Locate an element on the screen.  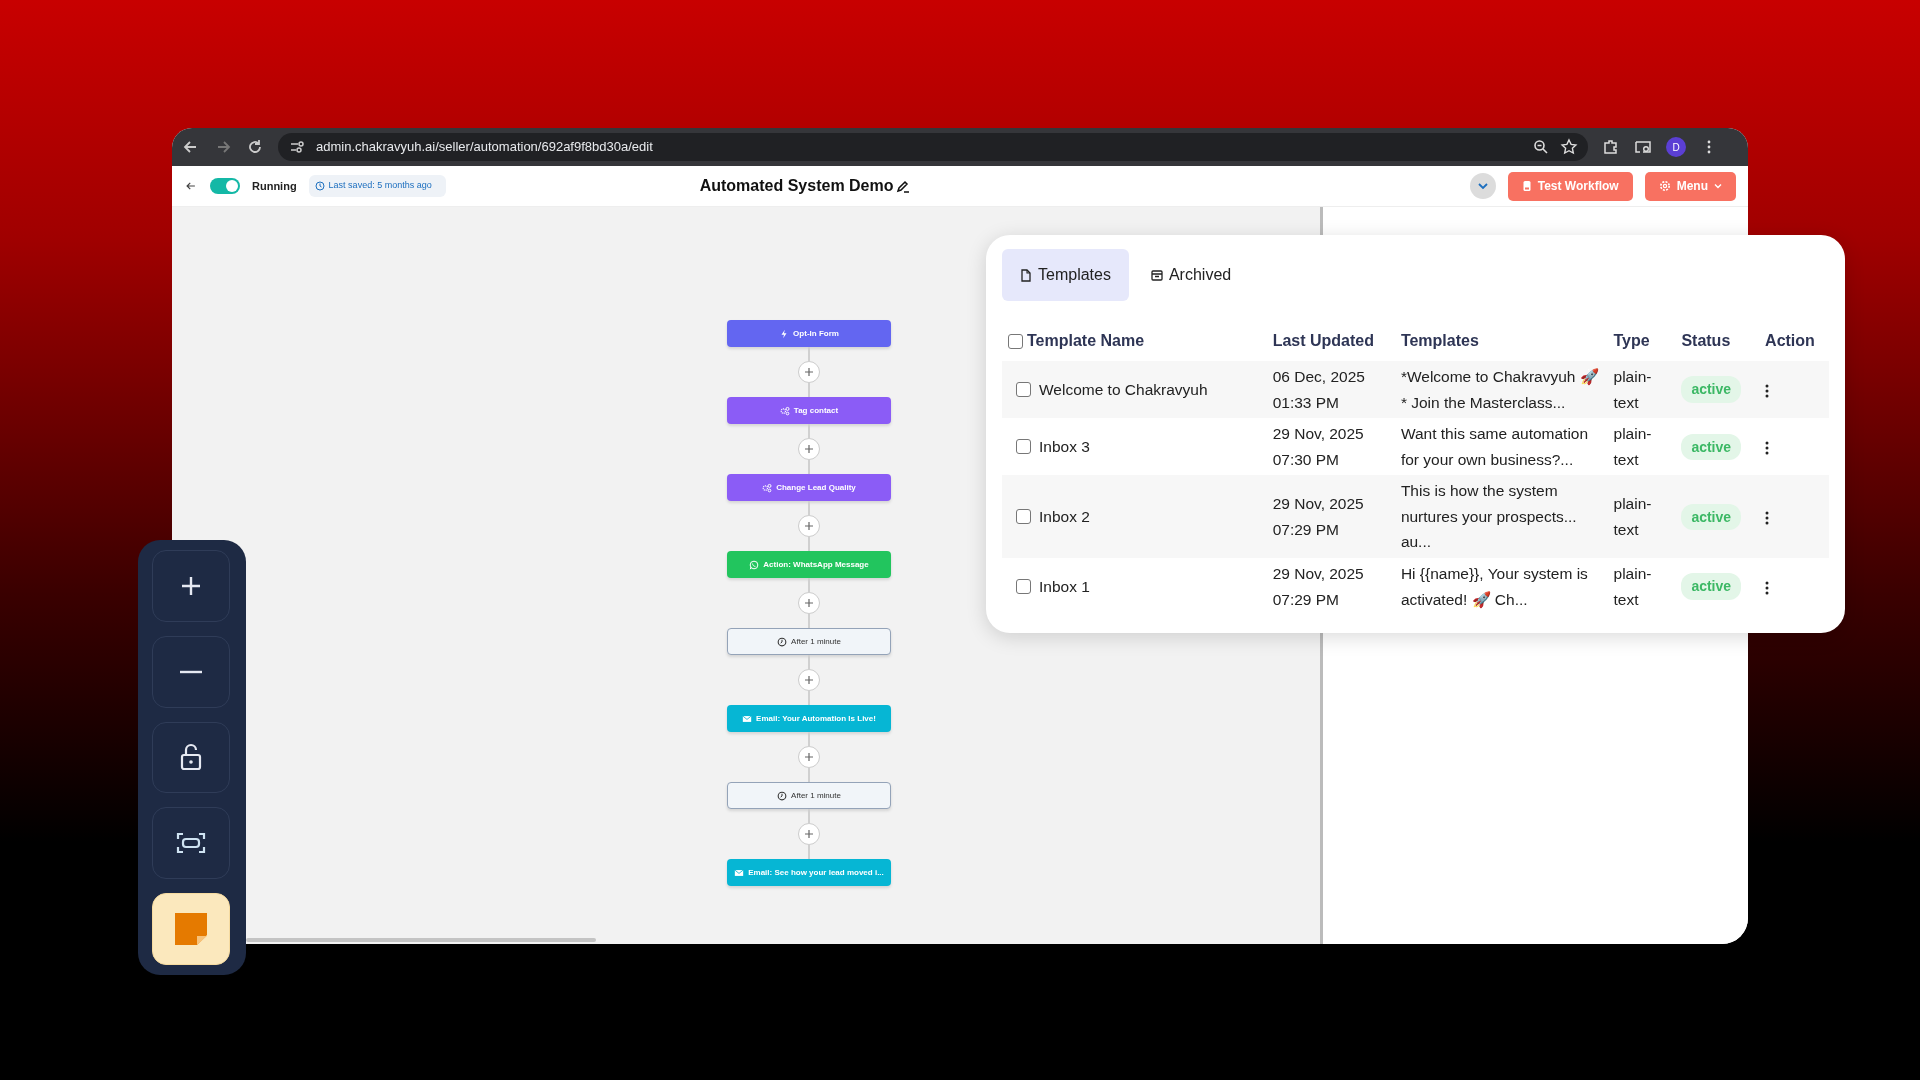
menu-button: Menu is located at coordinates (1690, 186).